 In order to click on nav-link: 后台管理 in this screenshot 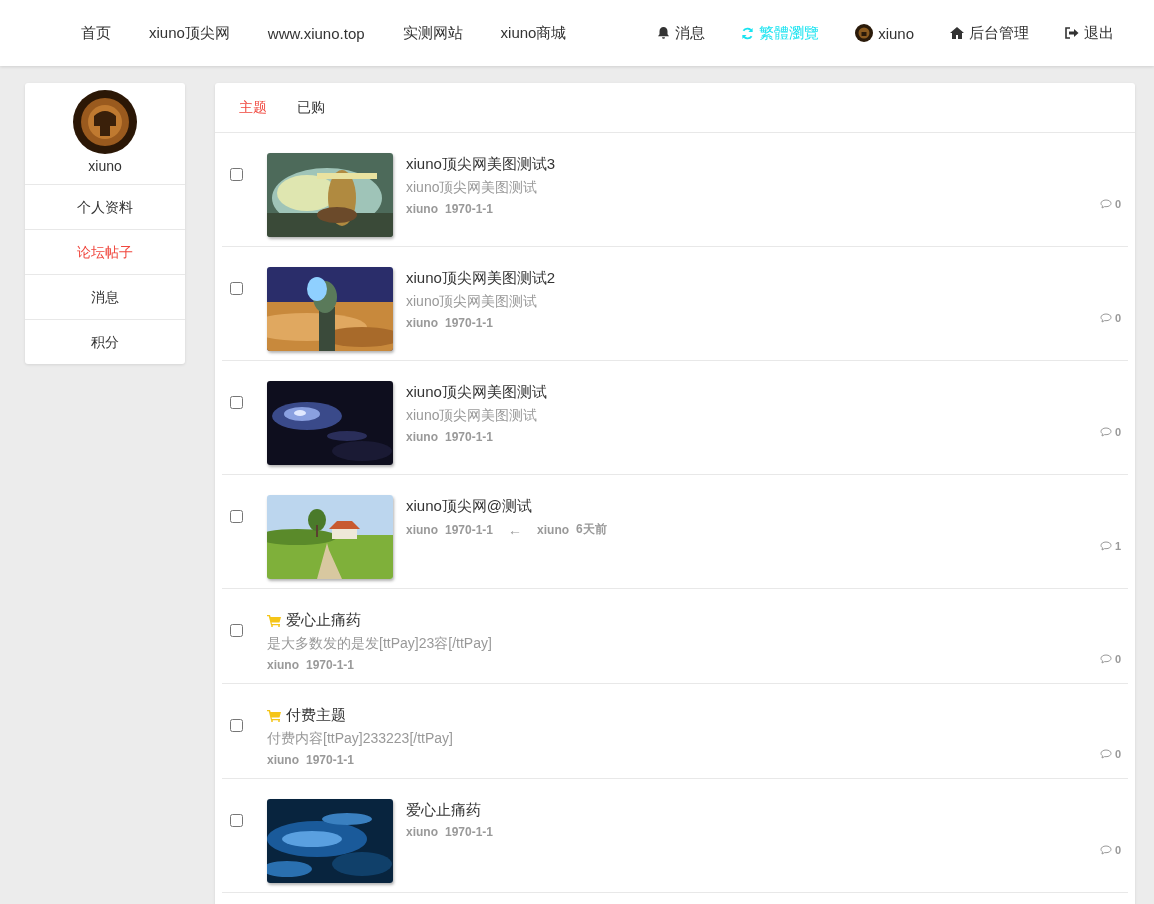, I will do `click(989, 33)`.